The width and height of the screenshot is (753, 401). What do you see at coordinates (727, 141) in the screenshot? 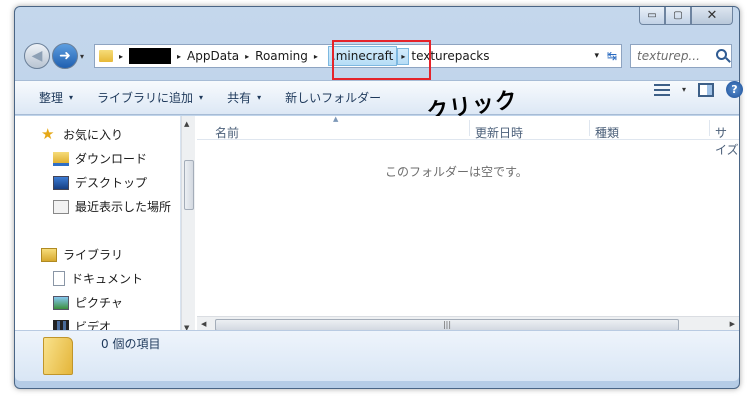
I see `column-size: サイズ` at bounding box center [727, 141].